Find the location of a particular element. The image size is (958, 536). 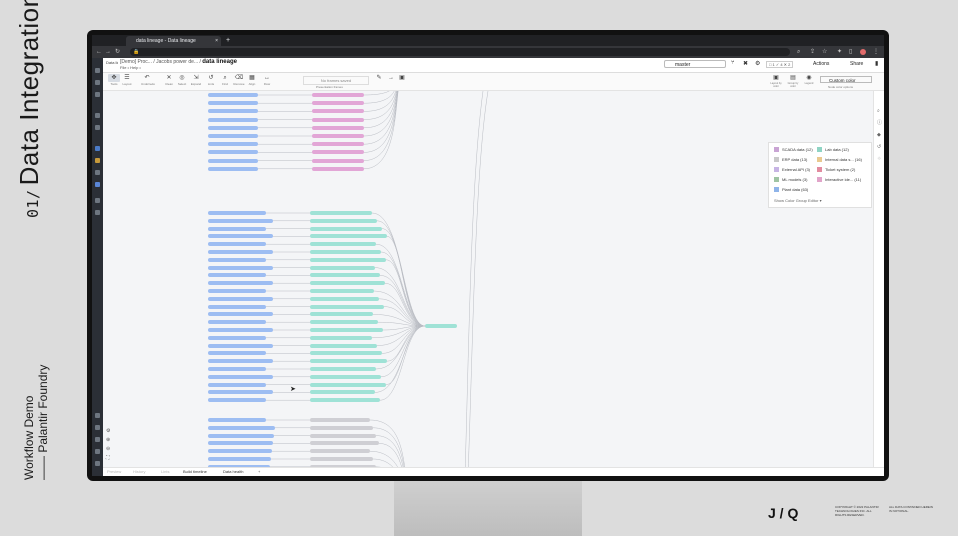

toolbar-button-clean: ✕ Clean is located at coordinates (169, 80).